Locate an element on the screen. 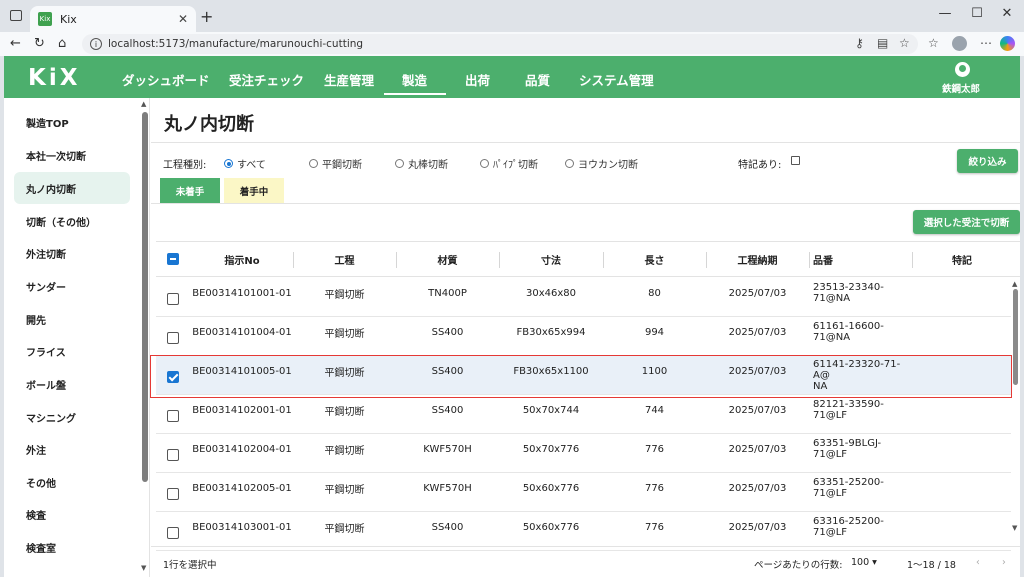 The image size is (1024, 577). sidebar-item-marunouchi-cutting: 丸ノ内切断 is located at coordinates (72, 188).